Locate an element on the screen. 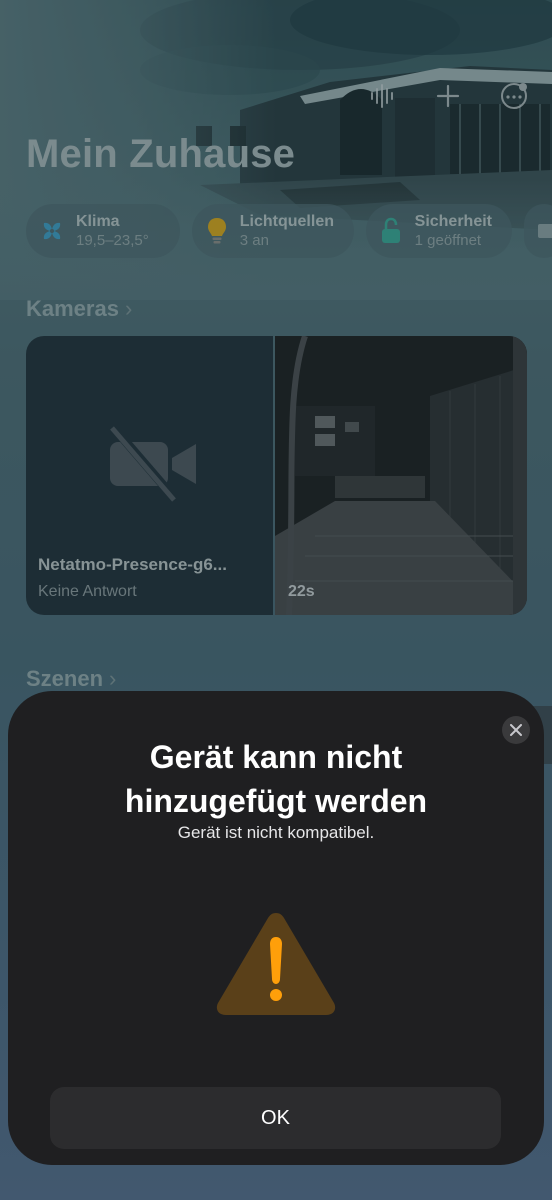 This screenshot has height=1200, width=552. section-cameras-title: Kameras › is located at coordinates (79, 309).